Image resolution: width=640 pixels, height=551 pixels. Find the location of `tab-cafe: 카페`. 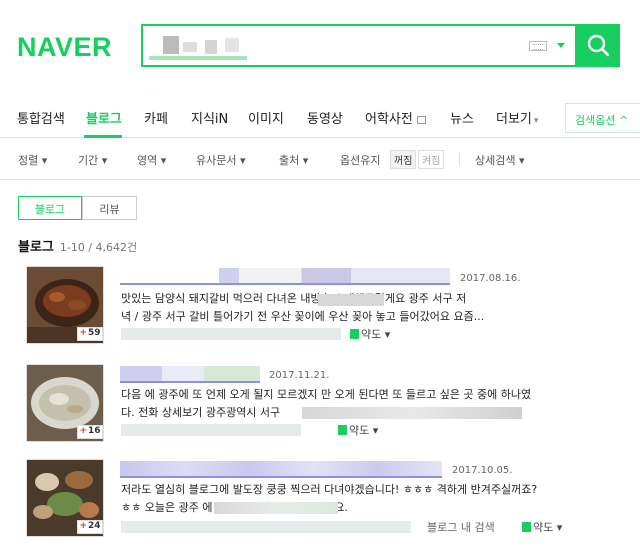

tab-cafe: 카페 is located at coordinates (156, 117).